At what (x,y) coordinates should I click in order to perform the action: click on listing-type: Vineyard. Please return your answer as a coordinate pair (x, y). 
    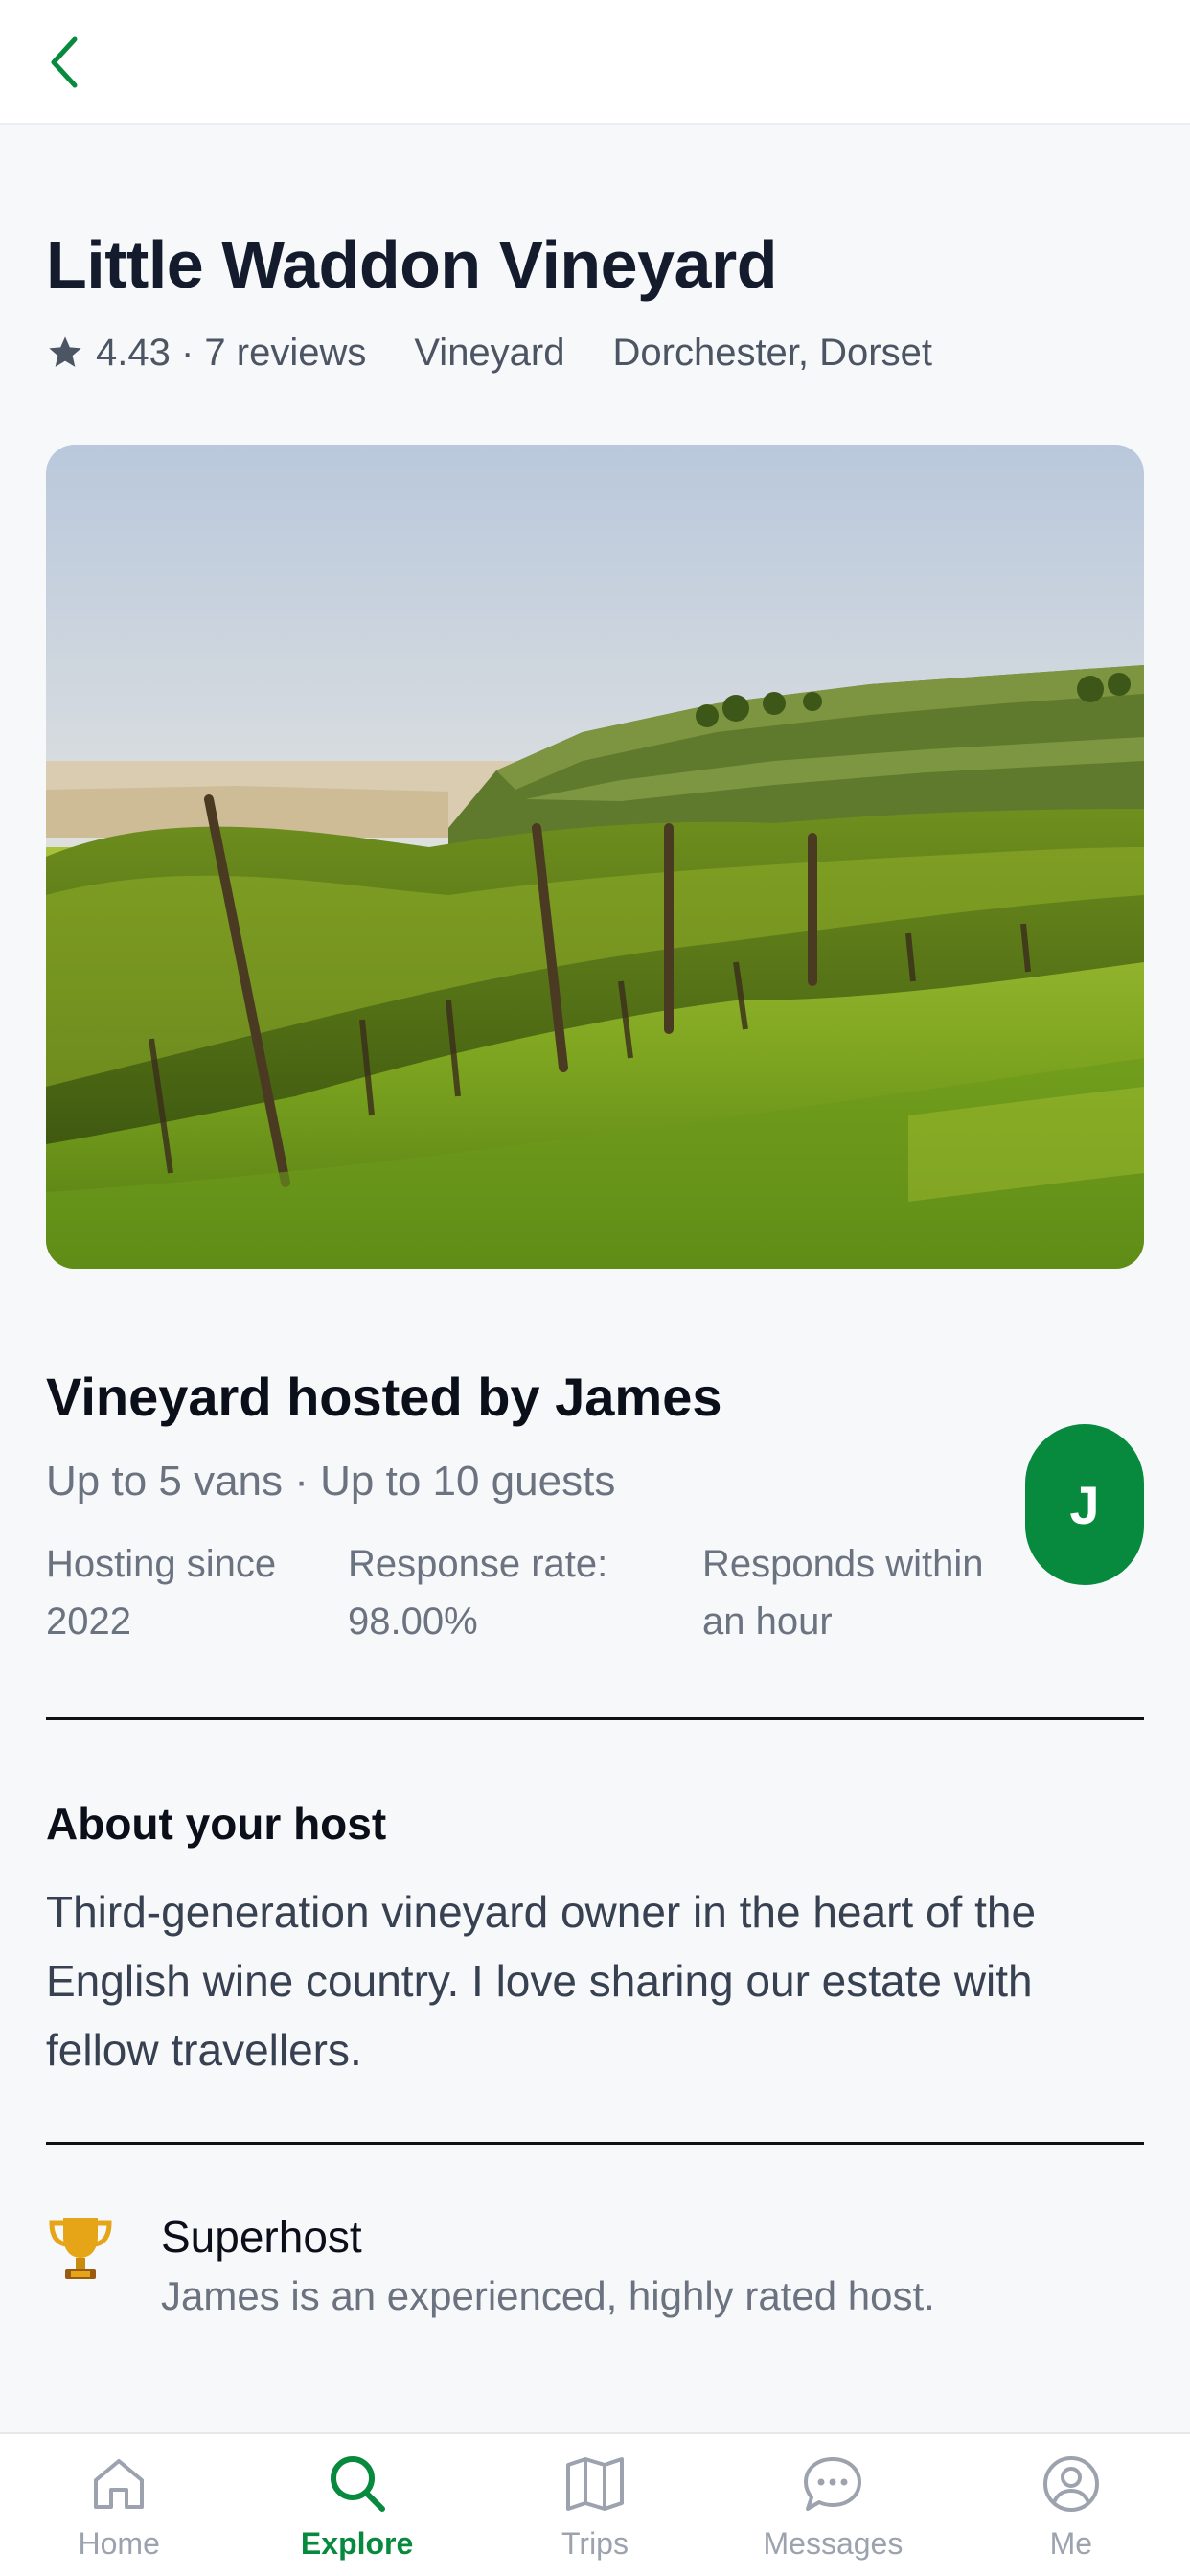
    Looking at the image, I should click on (490, 352).